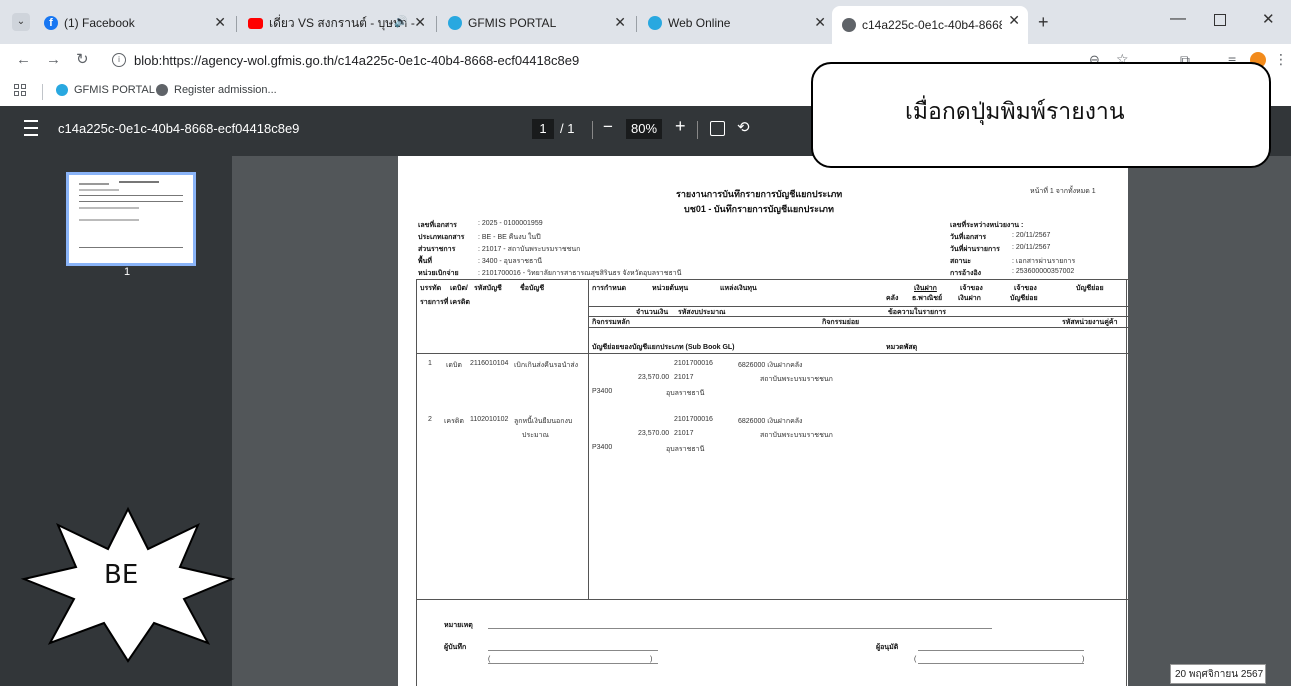  I want to click on line-account-name: เบิกเกินส่งคืนรอนำส่ง, so click(546, 365).